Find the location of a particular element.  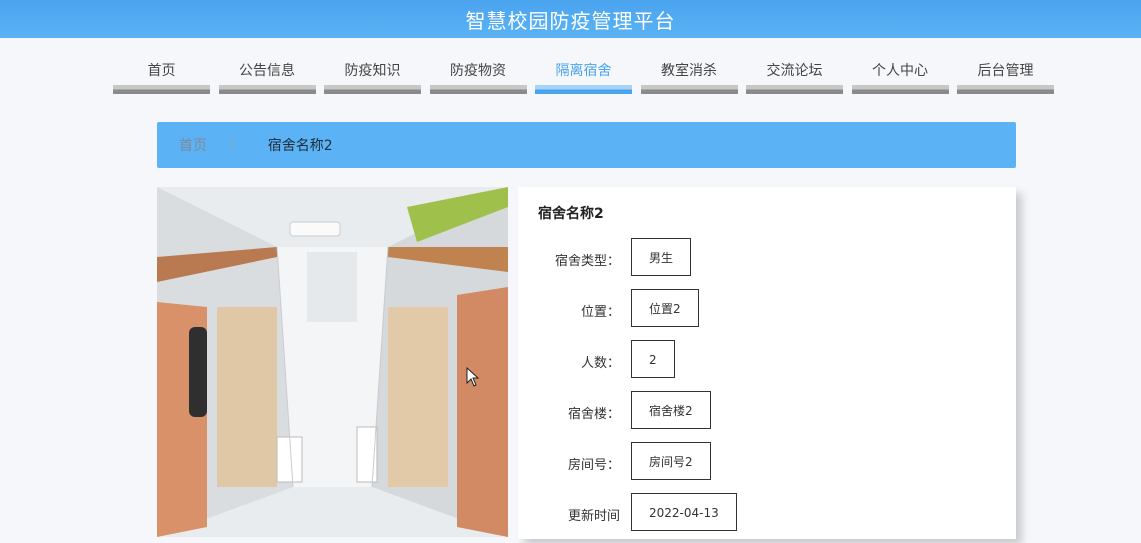

nav-item-label: 隔离宿舍 is located at coordinates (583, 71).